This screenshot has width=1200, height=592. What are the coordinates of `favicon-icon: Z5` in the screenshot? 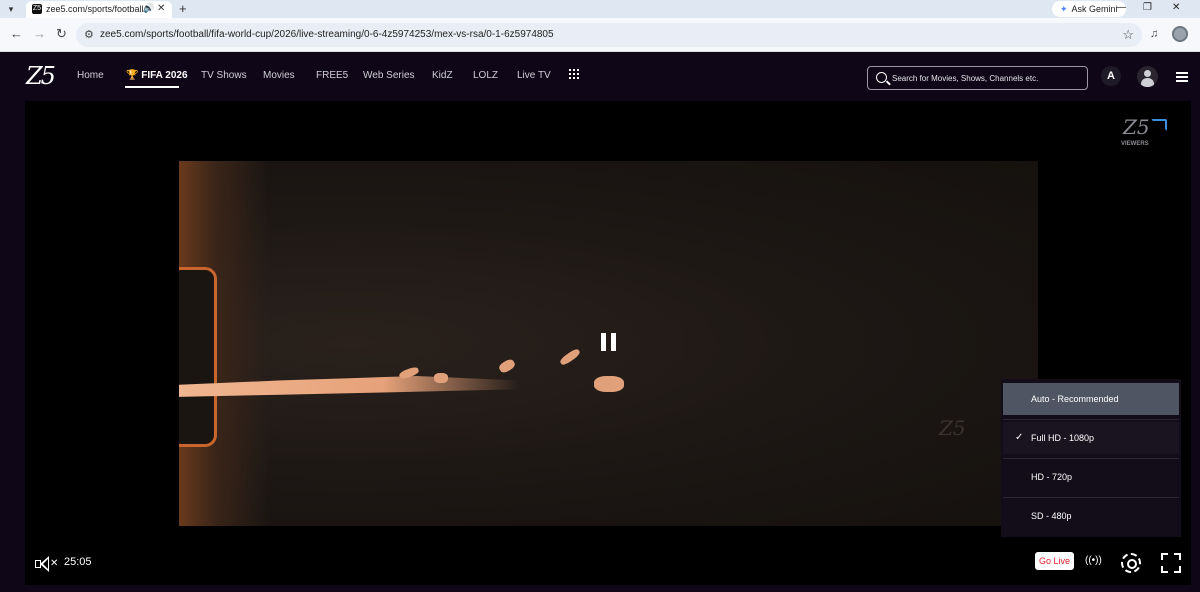 It's located at (37, 9).